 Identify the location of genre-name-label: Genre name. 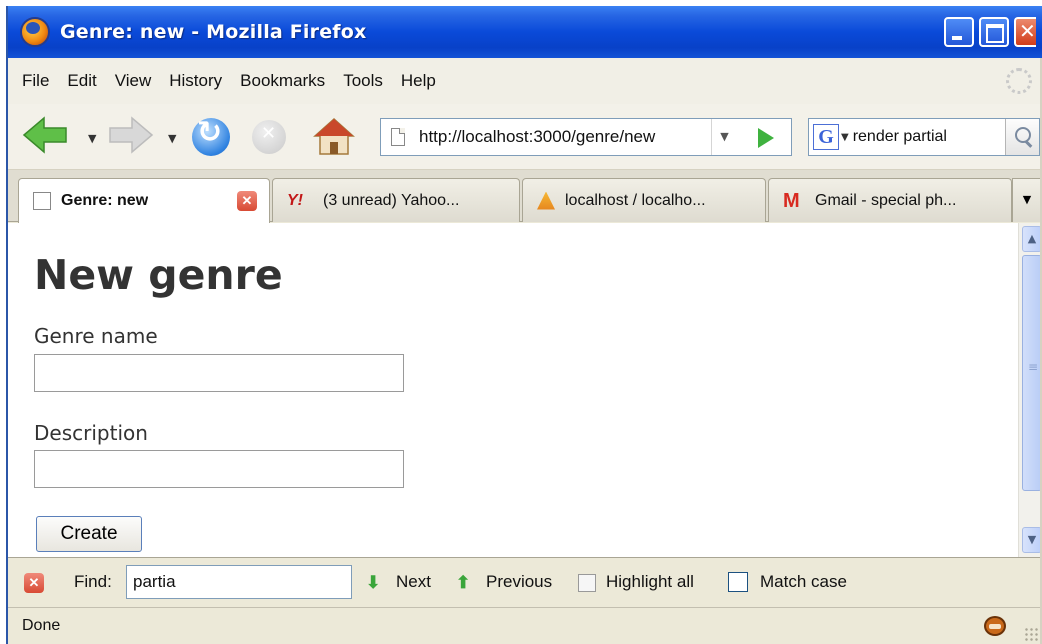
(96, 336).